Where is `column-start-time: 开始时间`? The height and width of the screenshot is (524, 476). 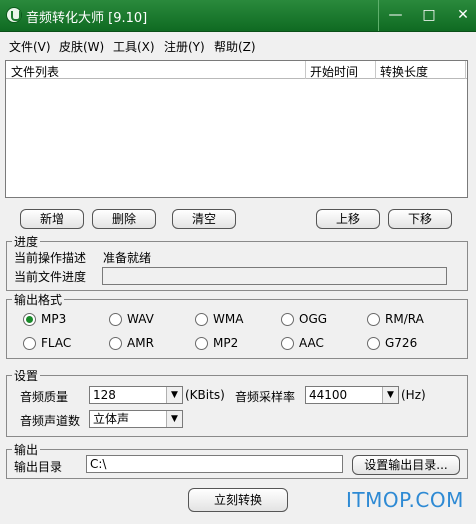
column-start-time: 开始时间 is located at coordinates (334, 71).